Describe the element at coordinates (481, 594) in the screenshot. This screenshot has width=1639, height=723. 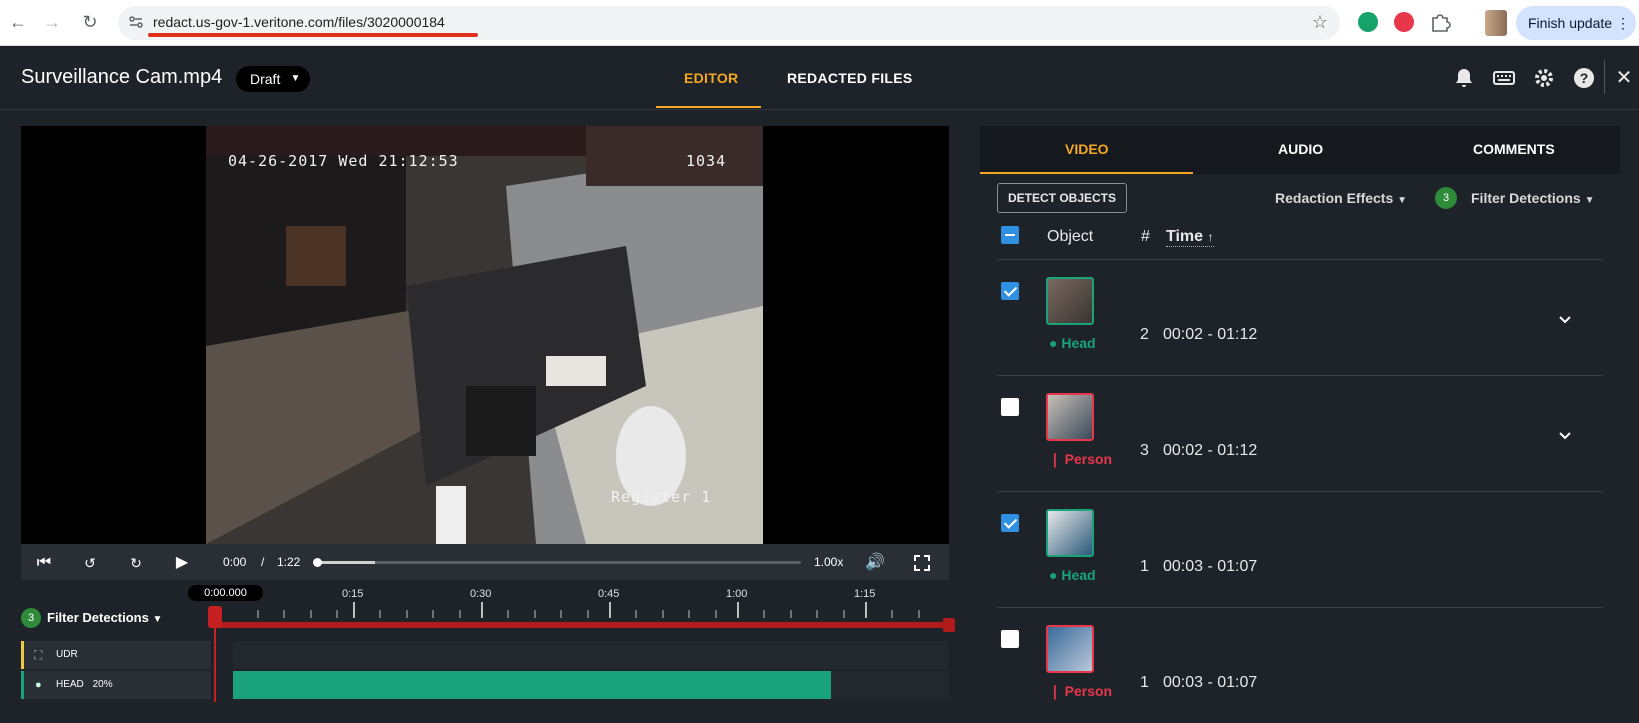
I see `tick-label: 0:30` at that location.